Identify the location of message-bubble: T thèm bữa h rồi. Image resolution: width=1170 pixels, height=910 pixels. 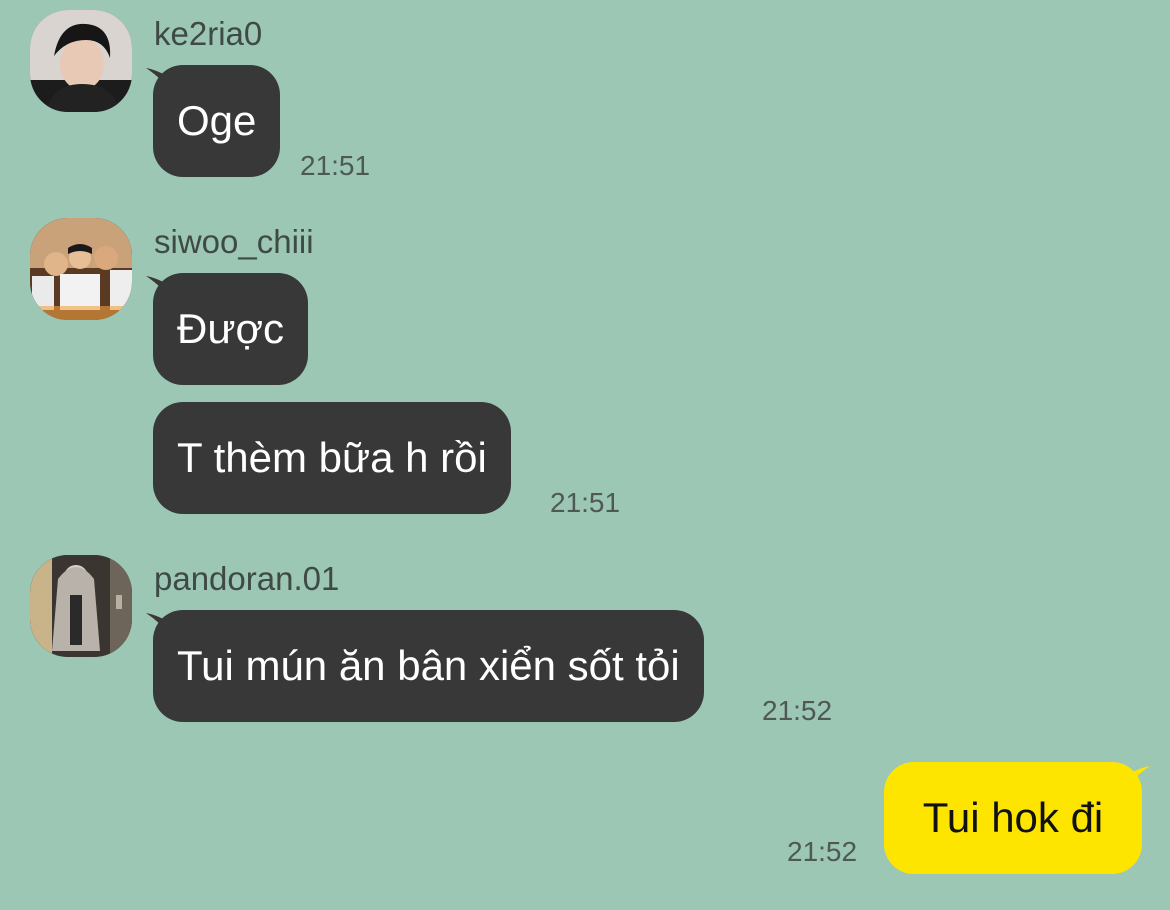
(332, 458).